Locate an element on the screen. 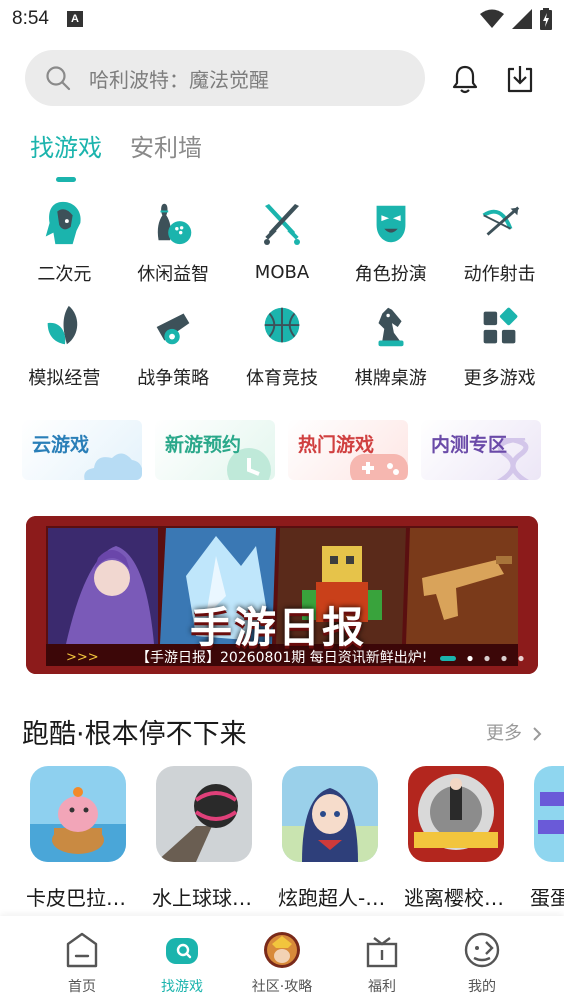 Image resolution: width=564 pixels, height=1004 pixels. game-icon-ball is located at coordinates (204, 814).